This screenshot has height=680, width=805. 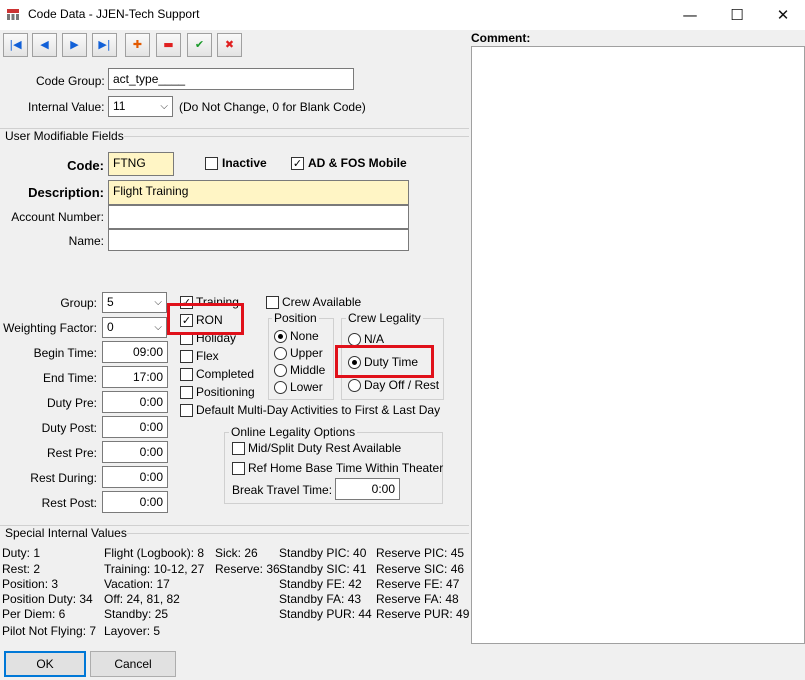 What do you see at coordinates (140, 106) in the screenshot?
I see `internal-value-select: 11 ⌵` at bounding box center [140, 106].